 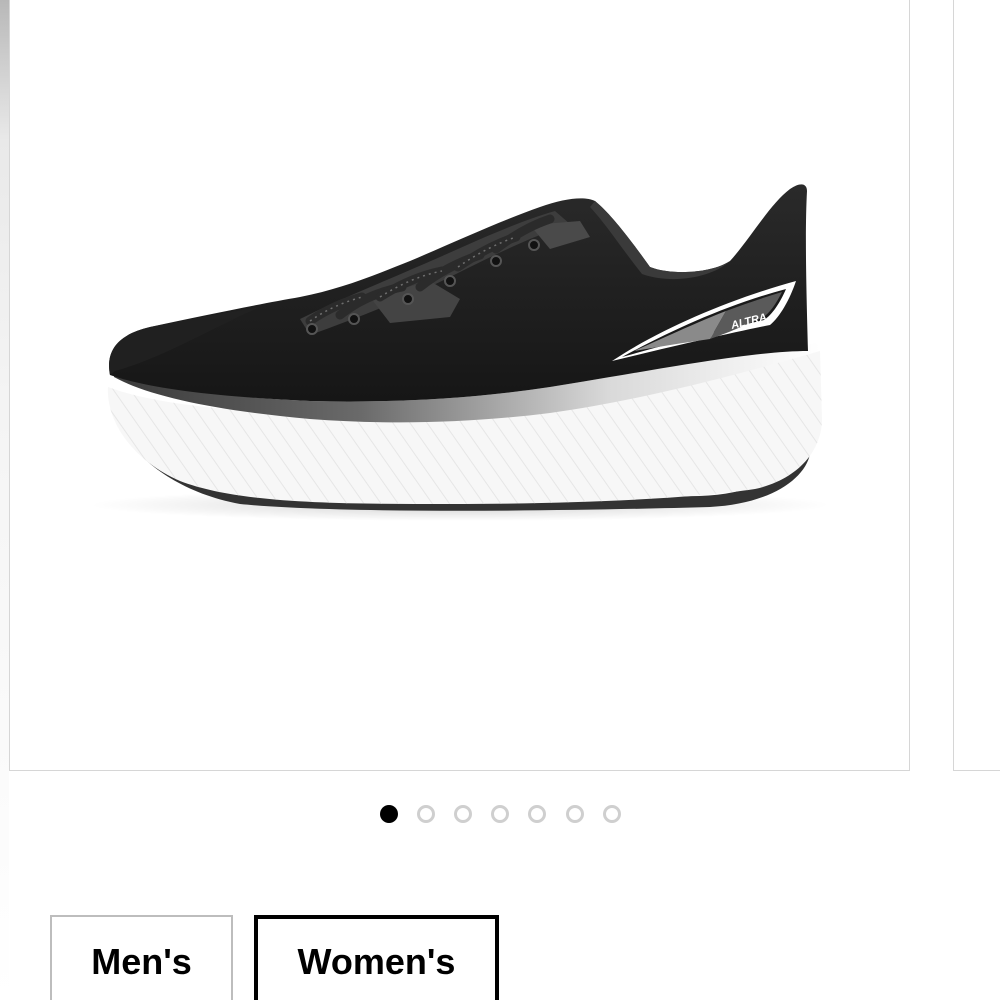 I want to click on next-slide-edge, so click(x=976, y=385).